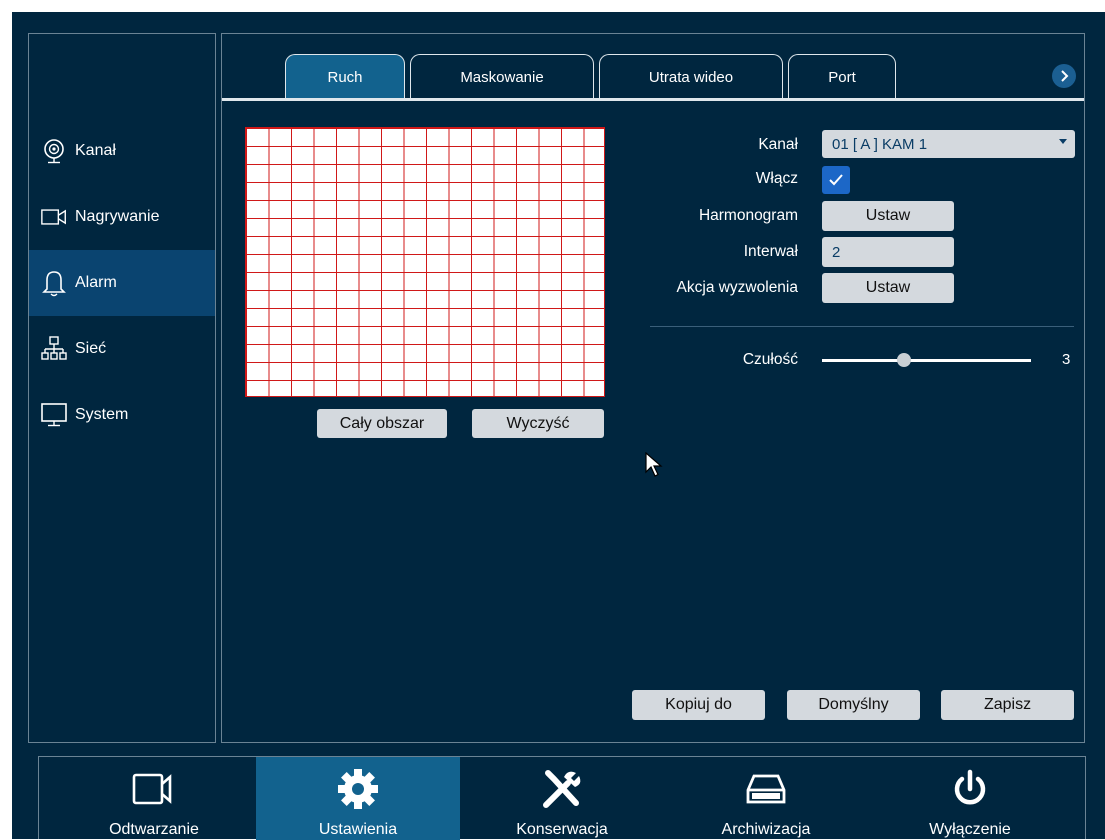  What do you see at coordinates (154, 829) in the screenshot?
I see `menu-label: Odtwarzanie` at bounding box center [154, 829].